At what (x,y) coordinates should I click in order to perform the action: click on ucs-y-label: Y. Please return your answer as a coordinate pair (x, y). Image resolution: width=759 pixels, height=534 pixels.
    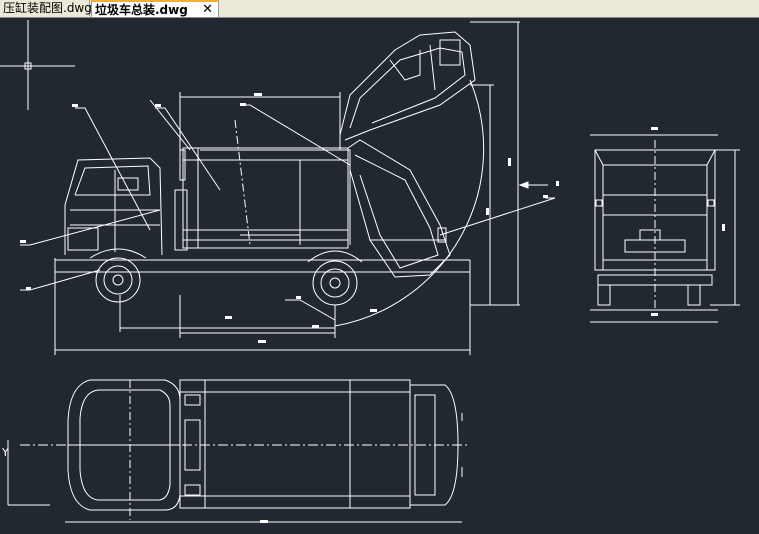
    Looking at the image, I should click on (5, 452).